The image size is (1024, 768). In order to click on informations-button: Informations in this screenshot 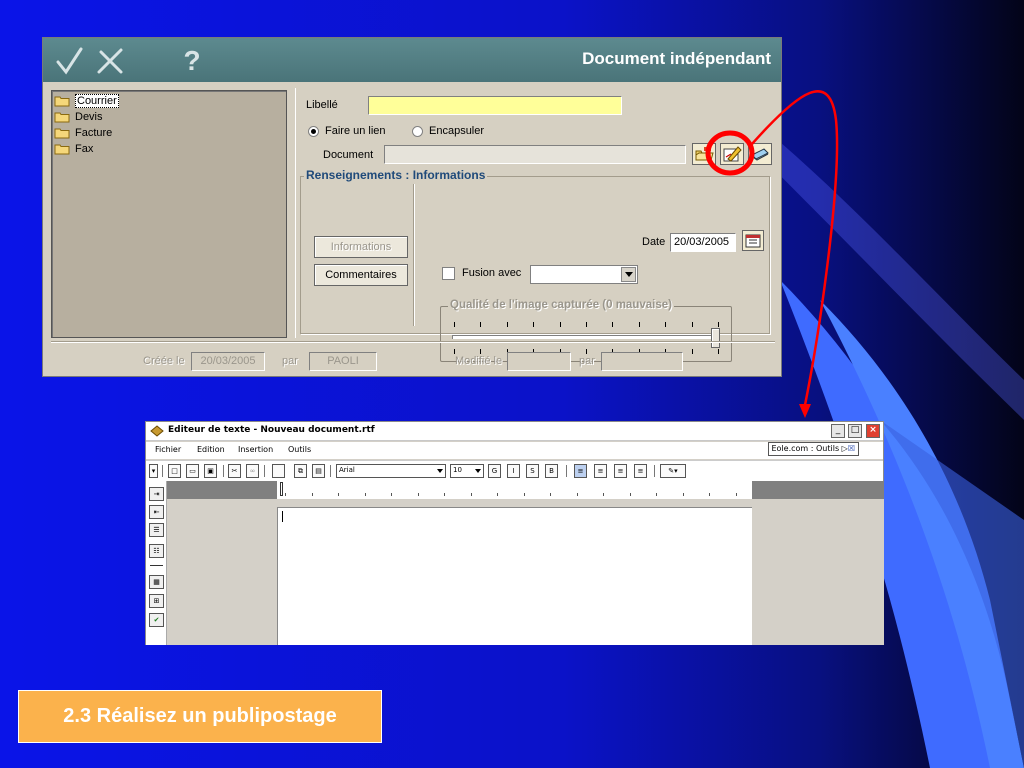, I will do `click(361, 247)`.